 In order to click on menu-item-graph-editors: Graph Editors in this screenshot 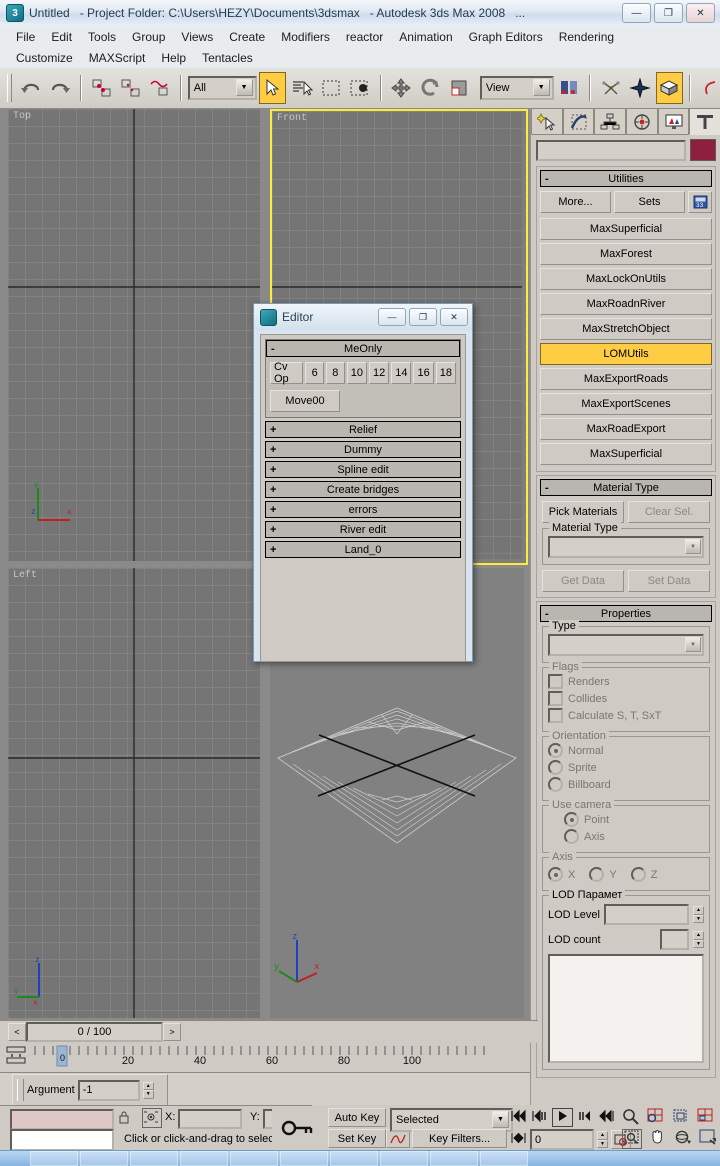, I will do `click(506, 37)`.